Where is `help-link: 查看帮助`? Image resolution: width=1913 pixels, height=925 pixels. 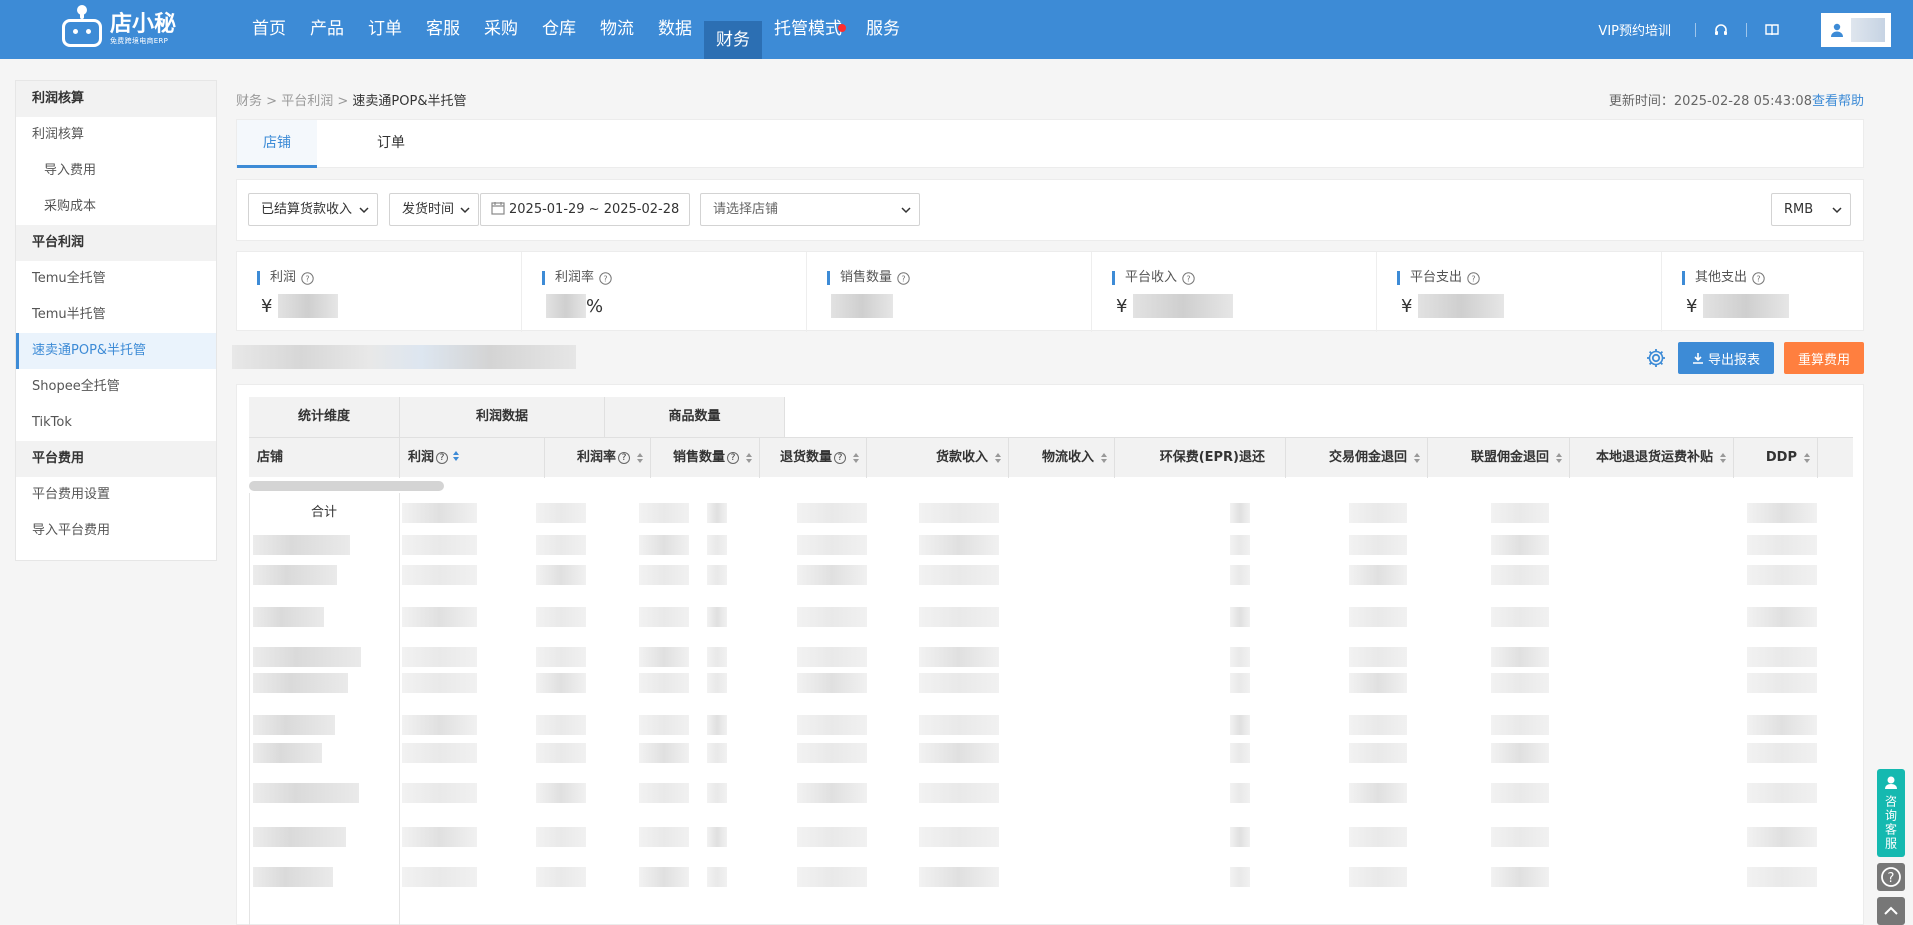 help-link: 查看帮助 is located at coordinates (1838, 101).